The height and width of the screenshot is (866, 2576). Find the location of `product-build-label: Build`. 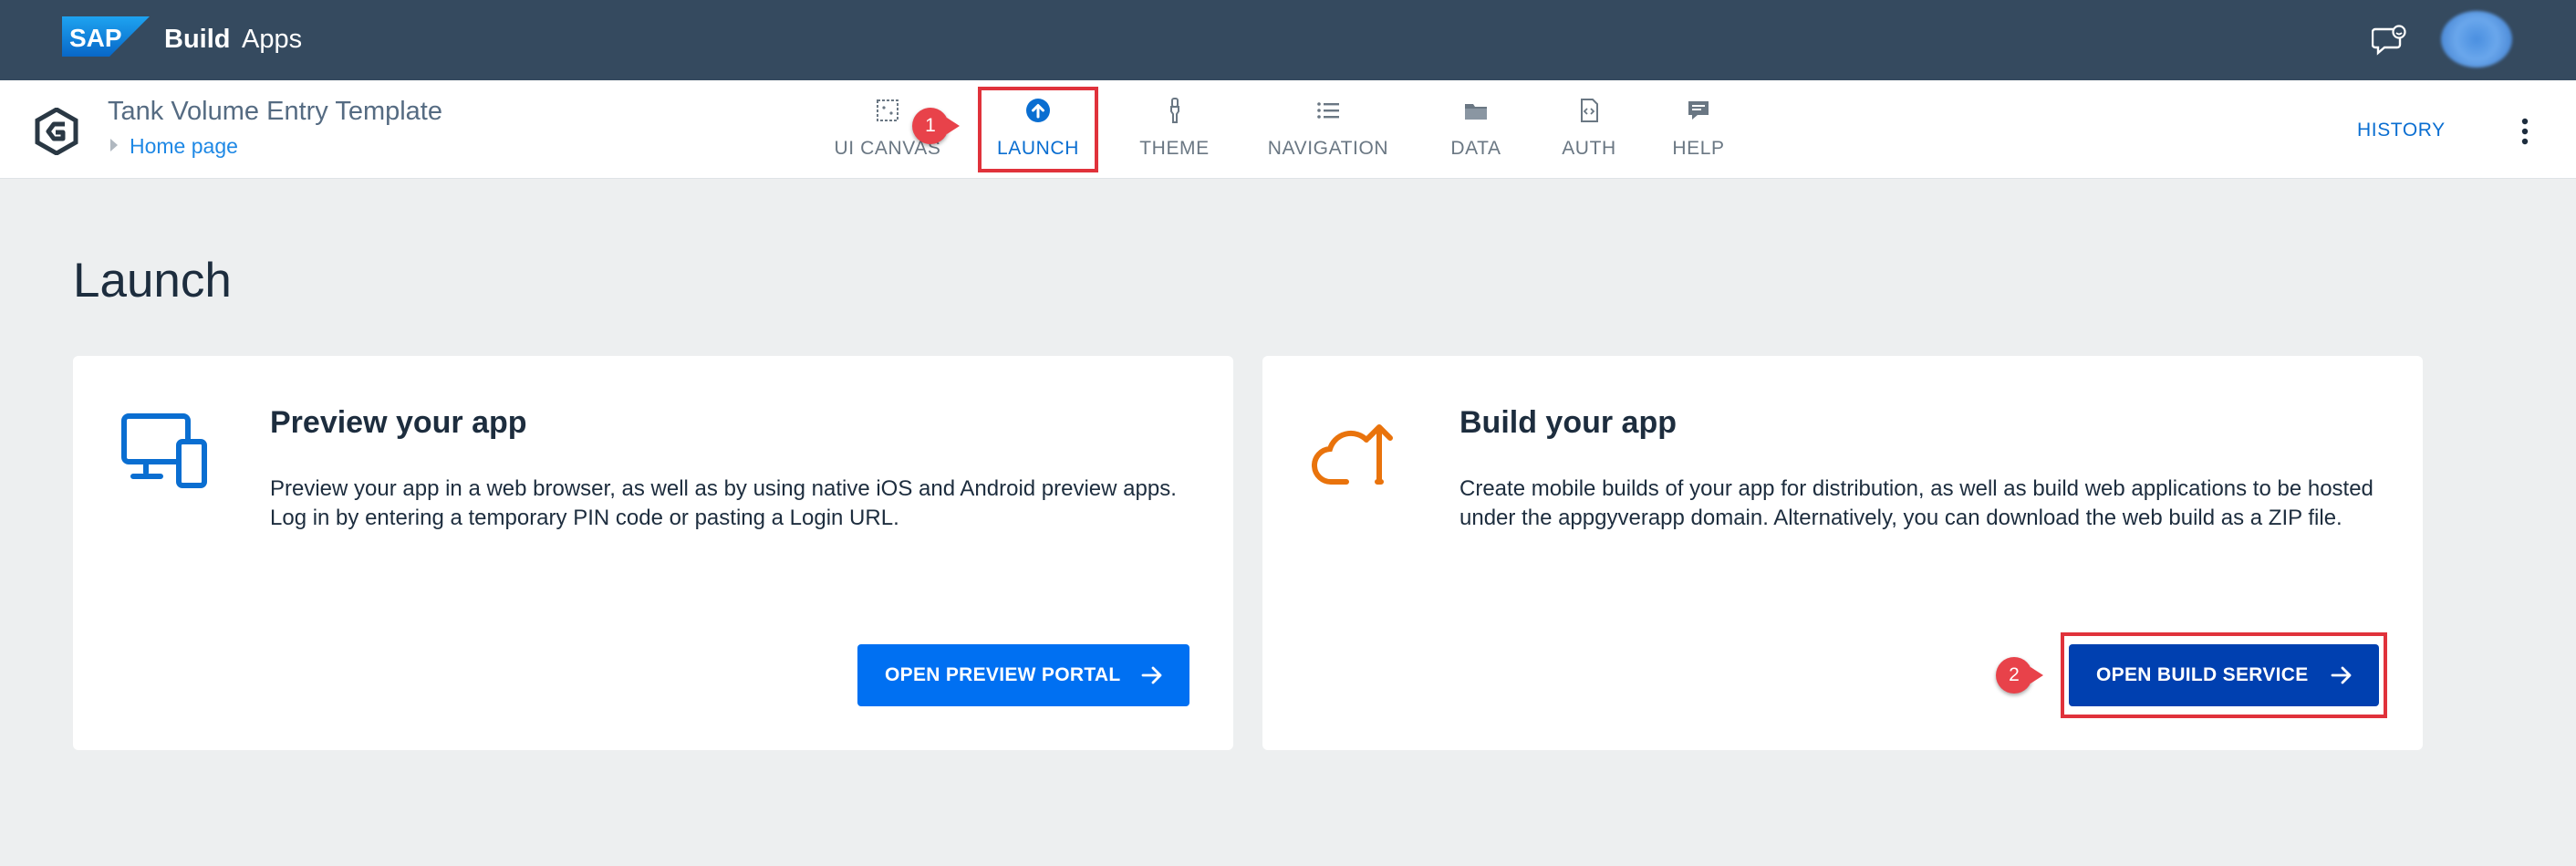

product-build-label: Build is located at coordinates (197, 39).